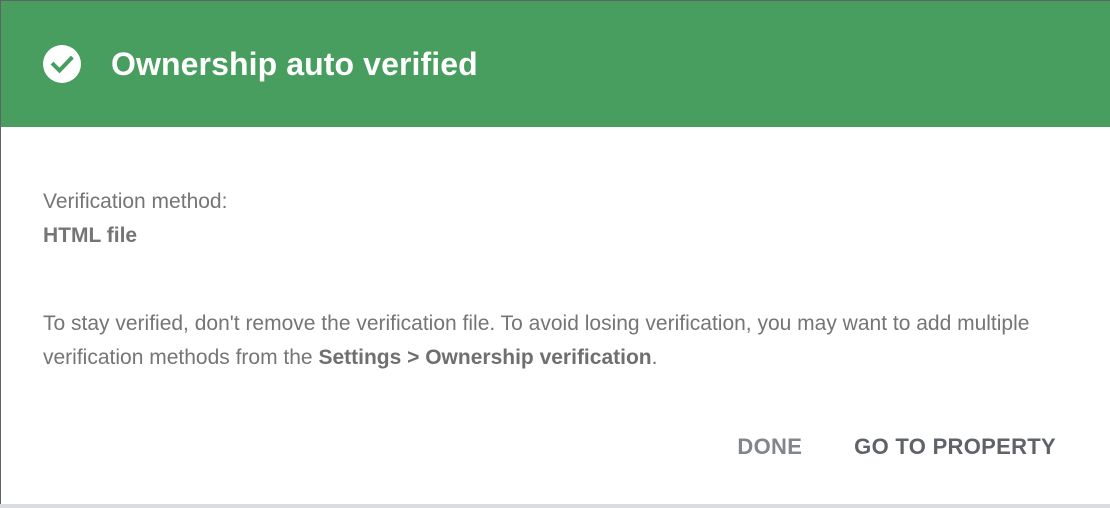 The width and height of the screenshot is (1110, 508). I want to click on verification-method-value: HTML file, so click(90, 235).